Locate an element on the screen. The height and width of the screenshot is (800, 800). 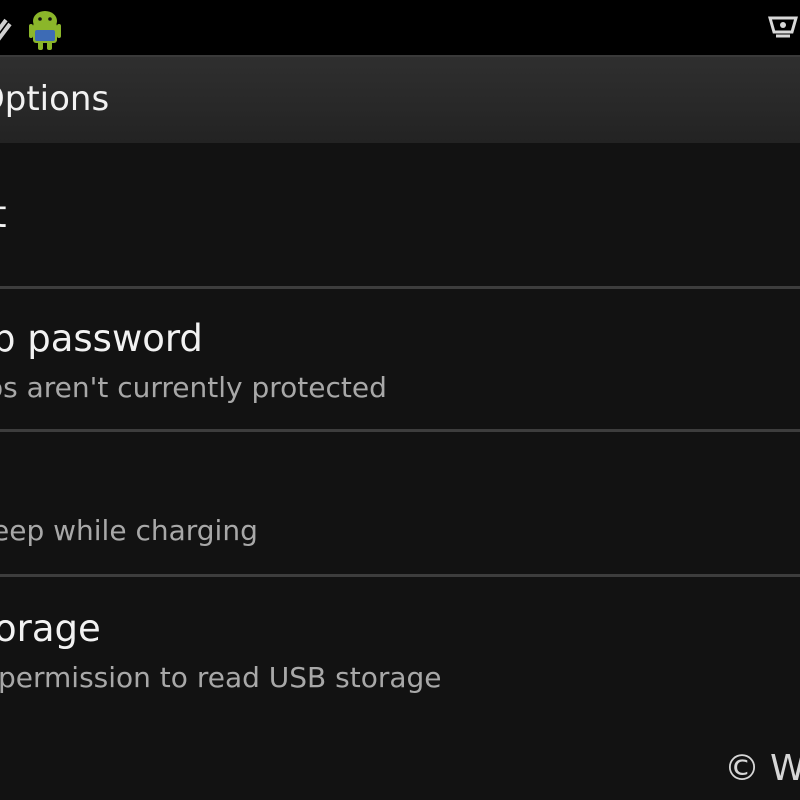
action-bar: Options is located at coordinates (400, 99).